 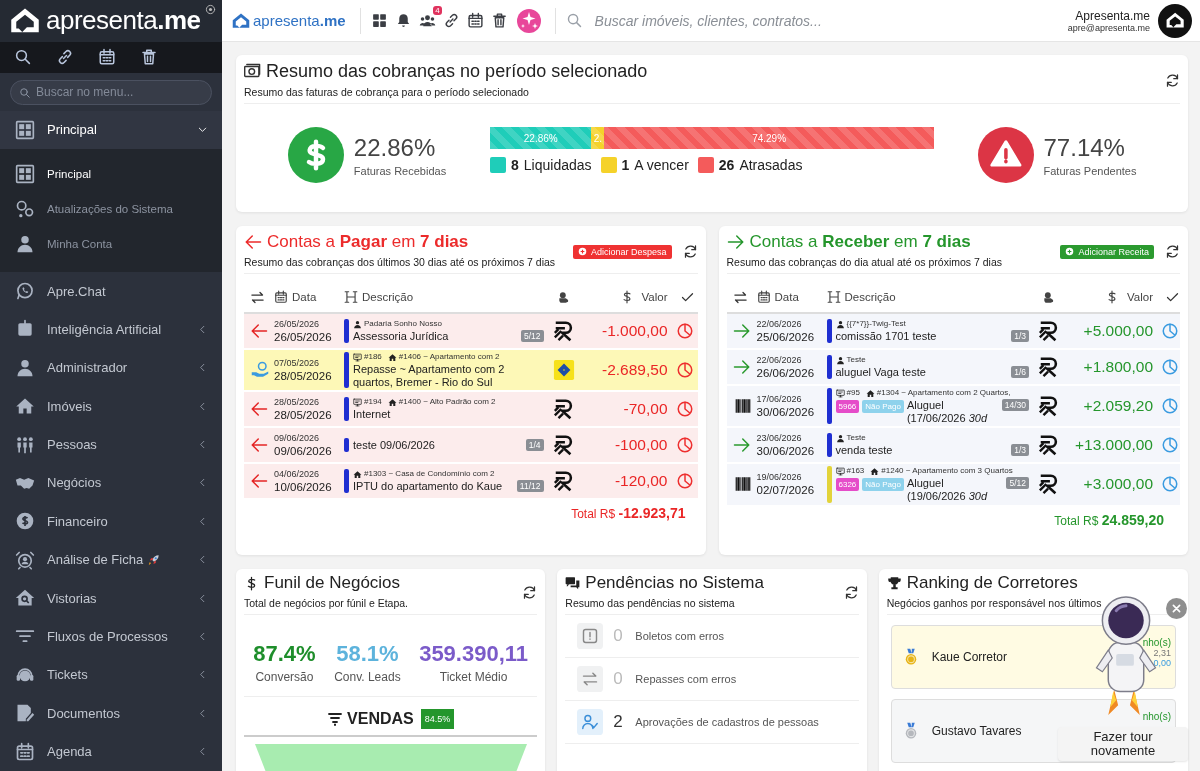 I want to click on card-title: Pendências no Sistema, so click(x=674, y=583).